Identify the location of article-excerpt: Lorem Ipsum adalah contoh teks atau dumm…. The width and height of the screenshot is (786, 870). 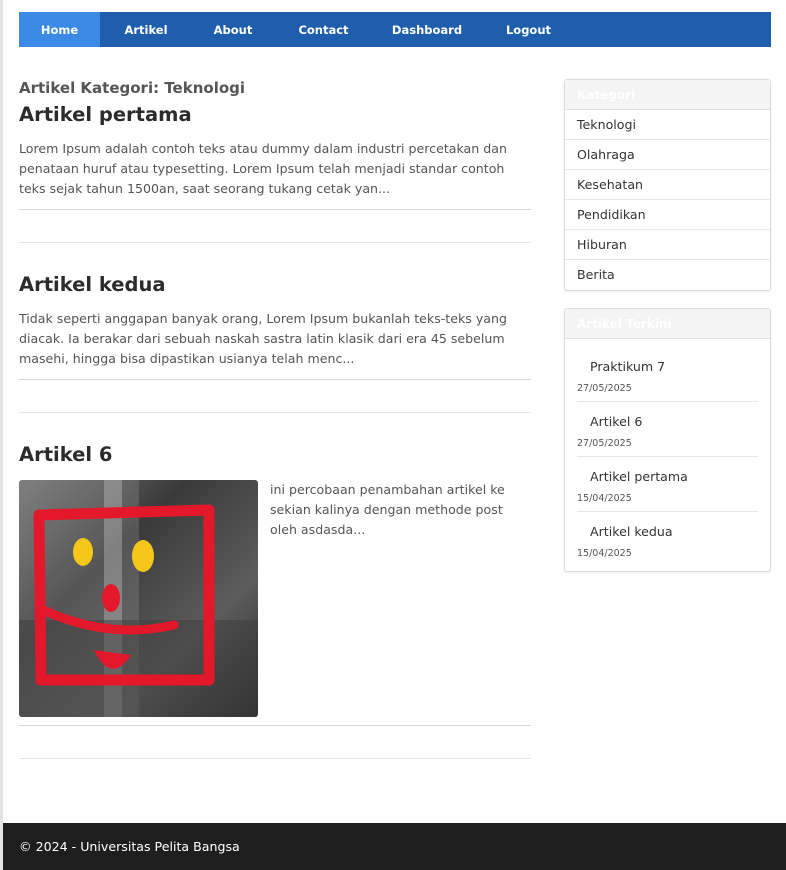
(263, 168).